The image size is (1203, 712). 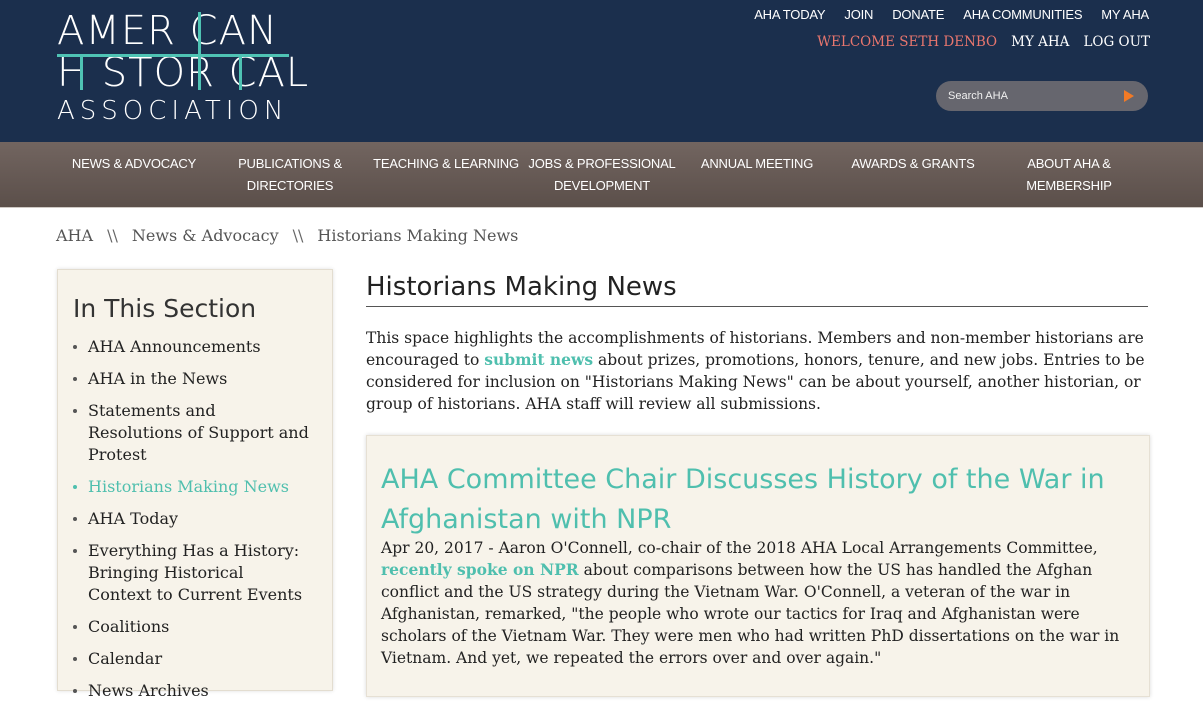 What do you see at coordinates (918, 14) in the screenshot?
I see `nav-donate: DONATE` at bounding box center [918, 14].